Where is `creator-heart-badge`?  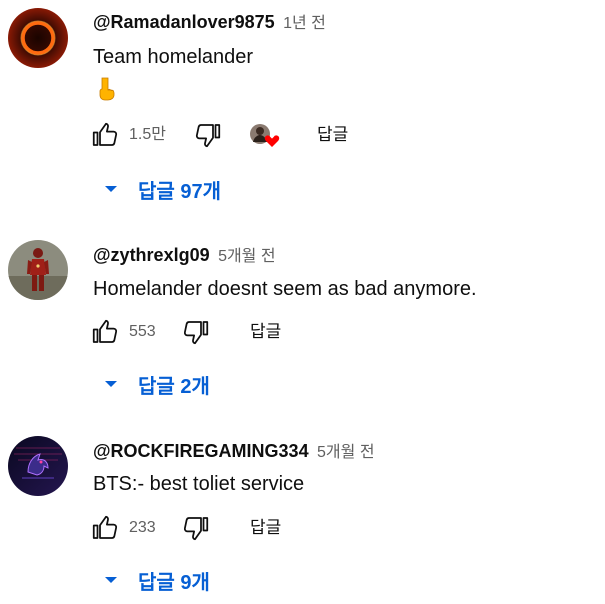
creator-heart-badge is located at coordinates (265, 135).